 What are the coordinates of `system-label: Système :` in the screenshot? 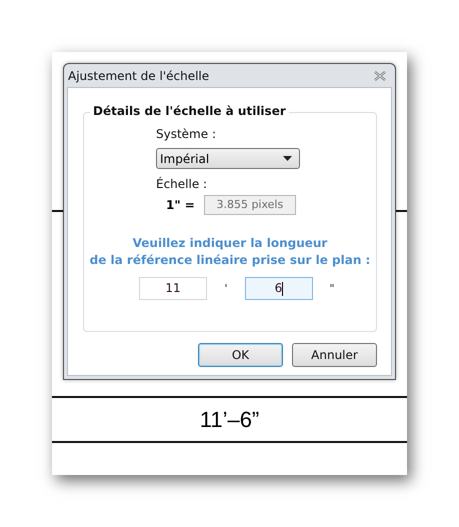 It's located at (186, 134).